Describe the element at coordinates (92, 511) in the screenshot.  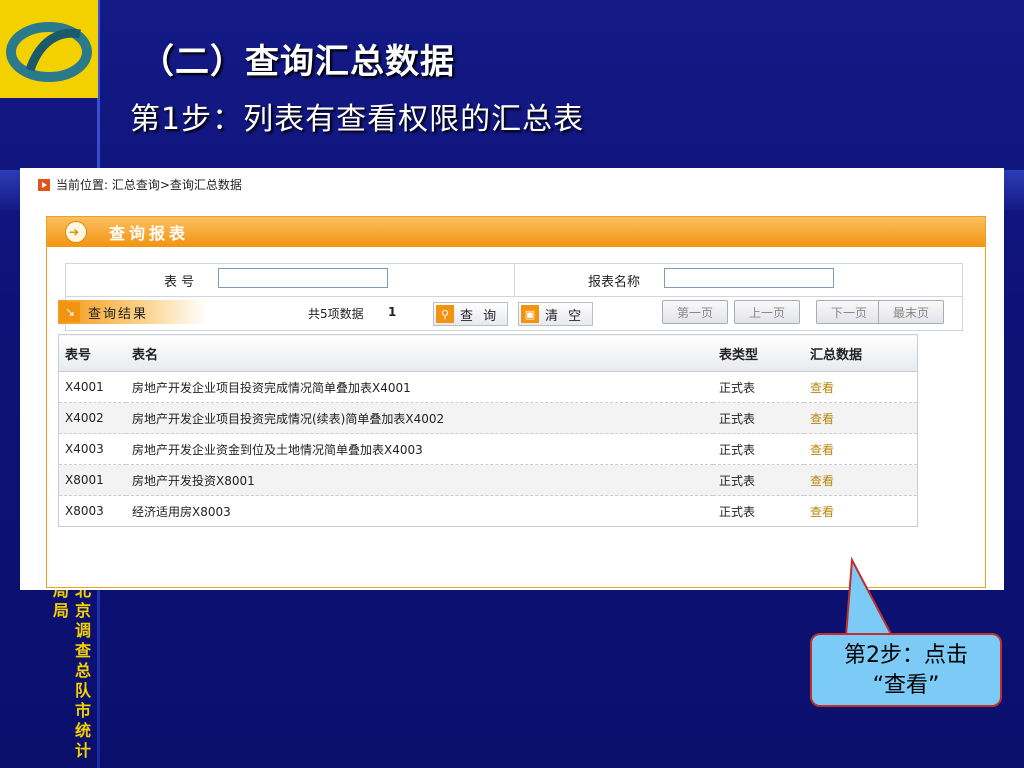
I see `table-no-cell: X8003` at that location.